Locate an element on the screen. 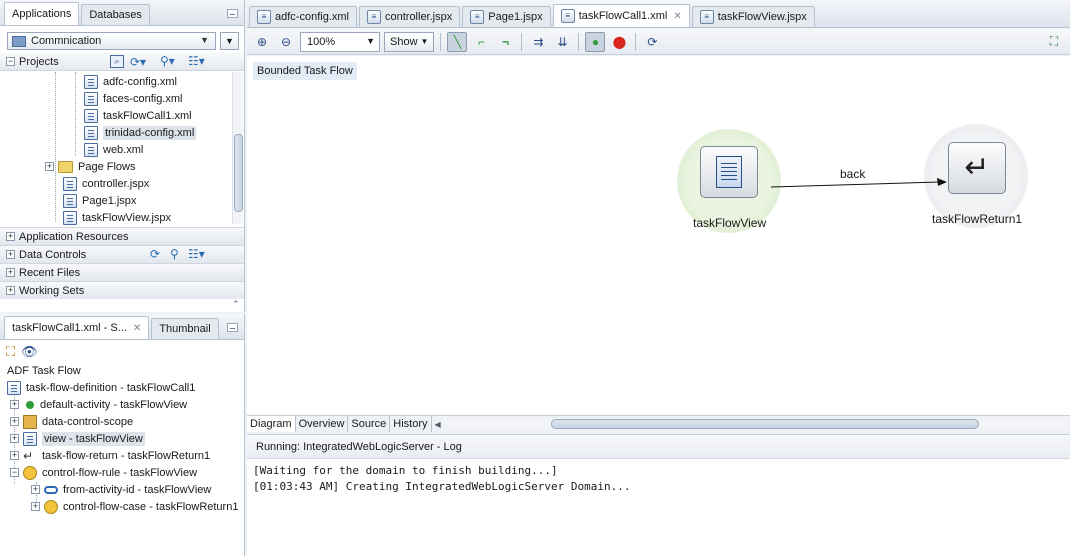  tab-diagram: Diagram is located at coordinates (271, 424).